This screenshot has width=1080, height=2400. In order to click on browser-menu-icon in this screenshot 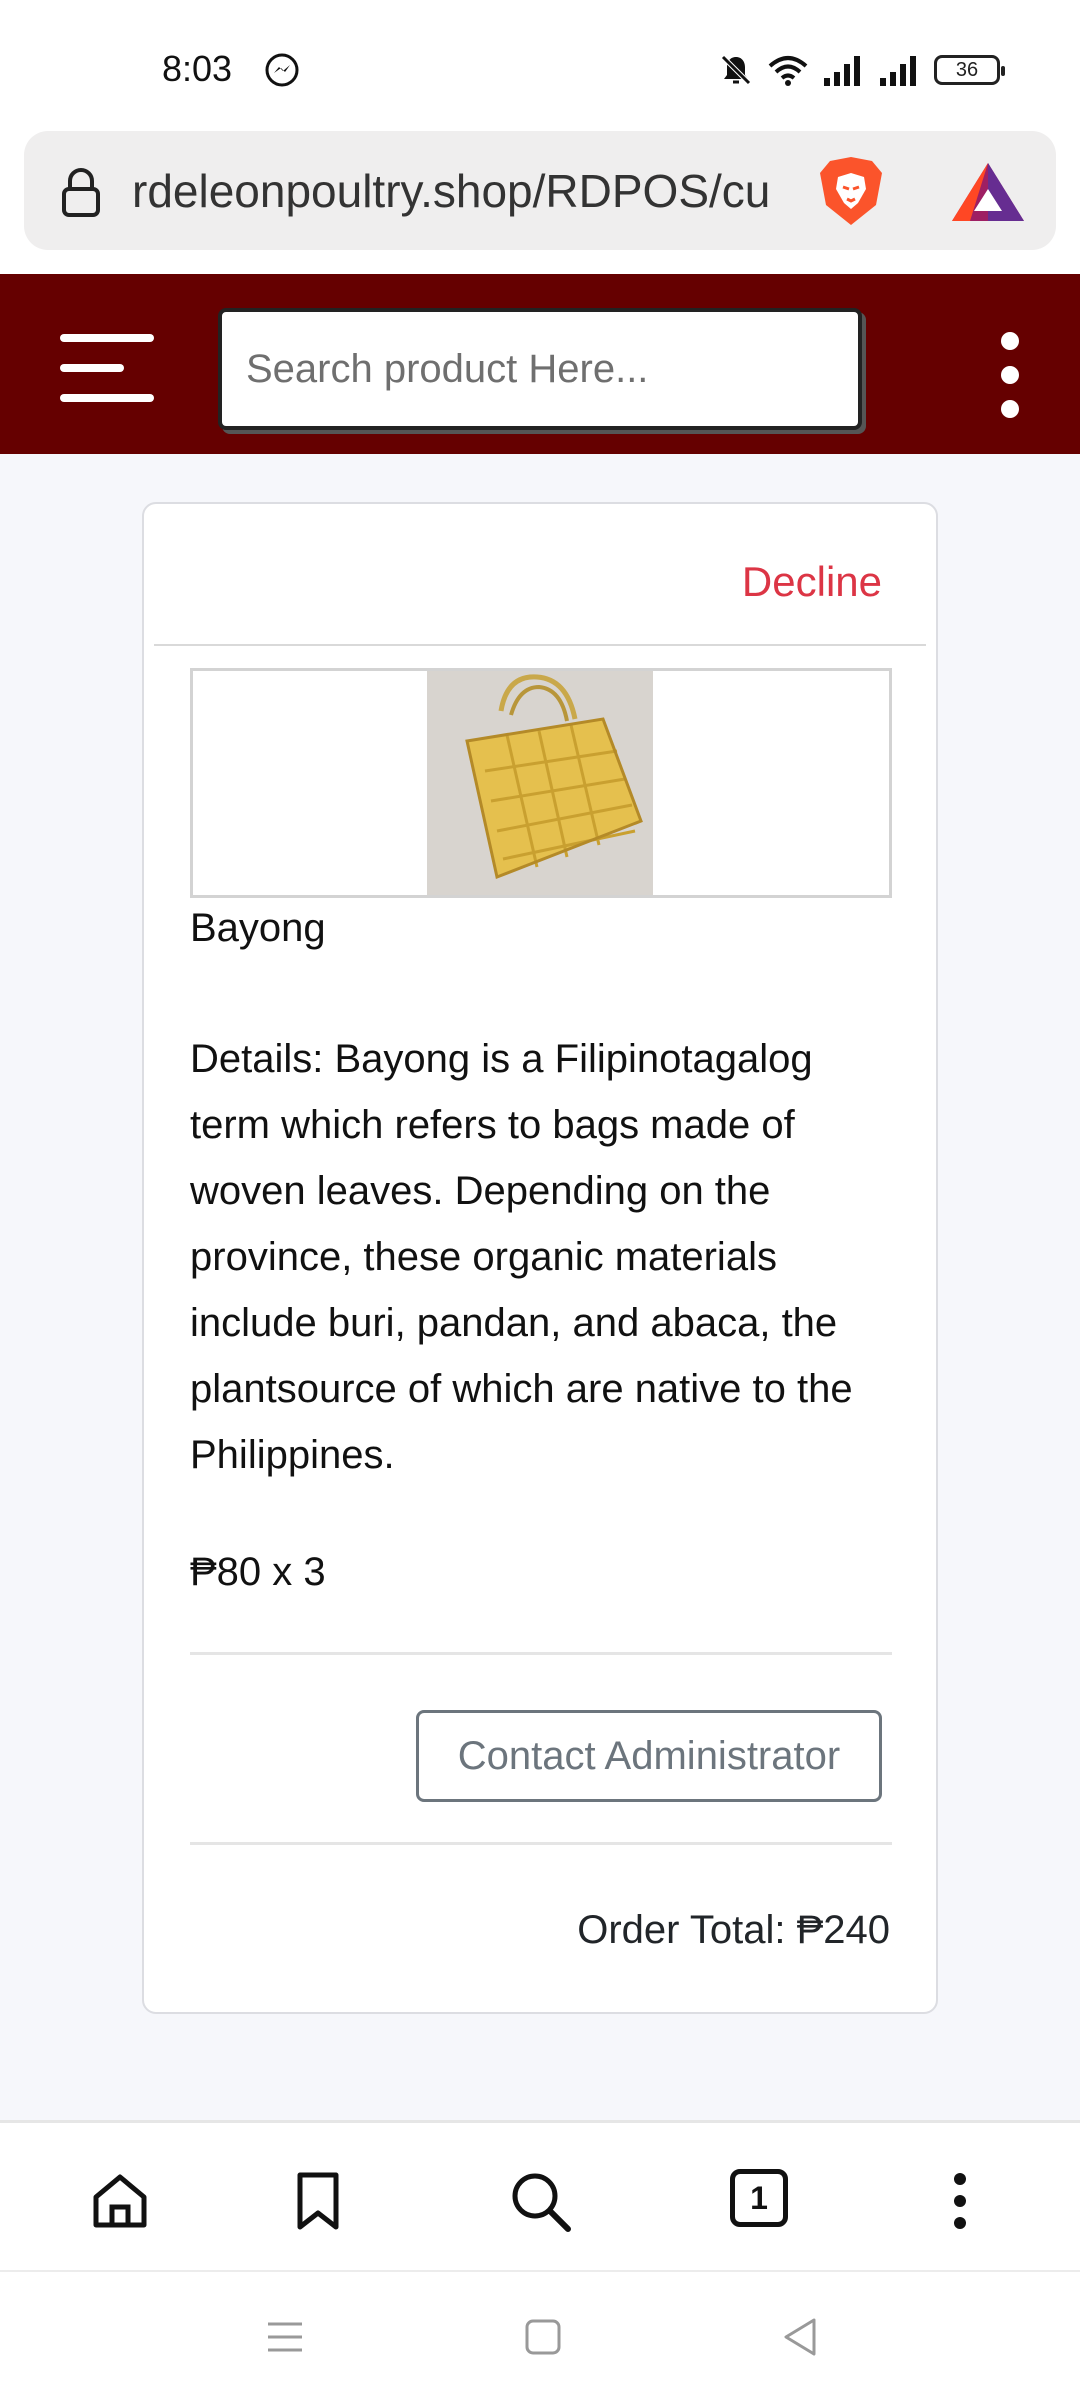, I will do `click(960, 2201)`.